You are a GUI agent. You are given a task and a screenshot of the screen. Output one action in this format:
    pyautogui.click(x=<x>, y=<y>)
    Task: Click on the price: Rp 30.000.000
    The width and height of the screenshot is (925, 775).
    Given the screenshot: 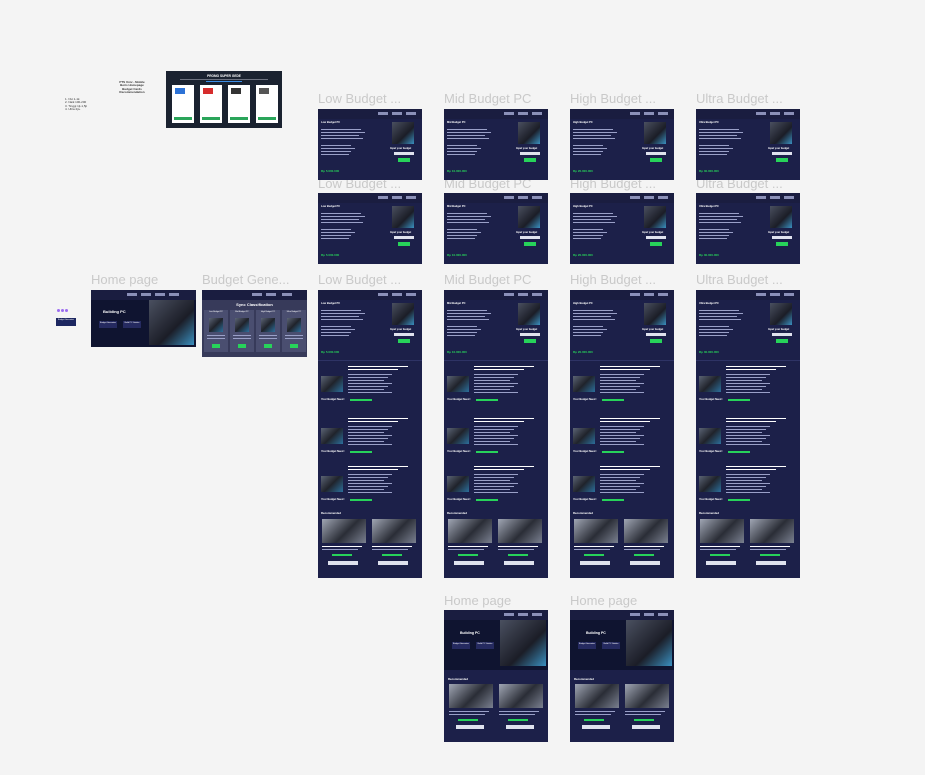 What is the action you would take?
    pyautogui.click(x=709, y=352)
    